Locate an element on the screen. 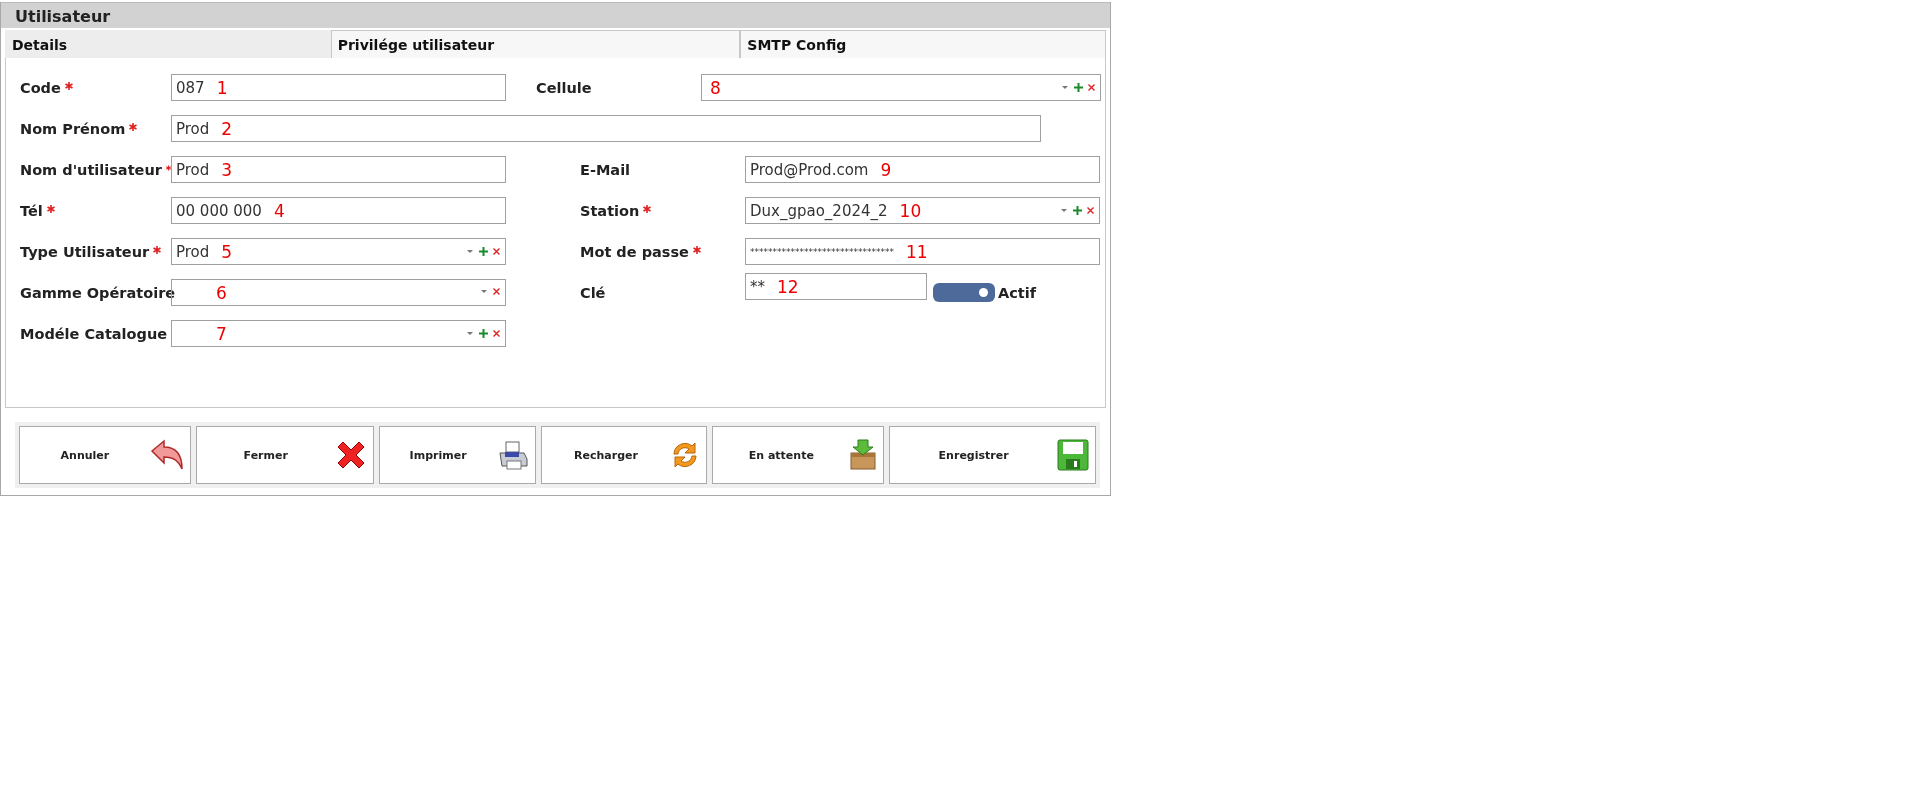 The width and height of the screenshot is (1920, 810). field-value: Dux_gpao_2024_2 is located at coordinates (819, 210).